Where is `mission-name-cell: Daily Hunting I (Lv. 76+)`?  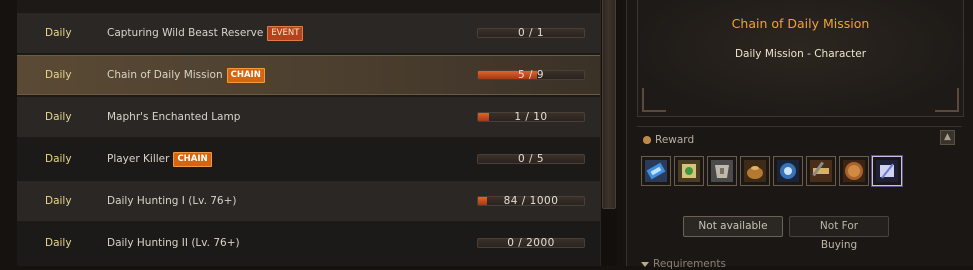
mission-name-cell: Daily Hunting I (Lv. 76+) is located at coordinates (172, 201).